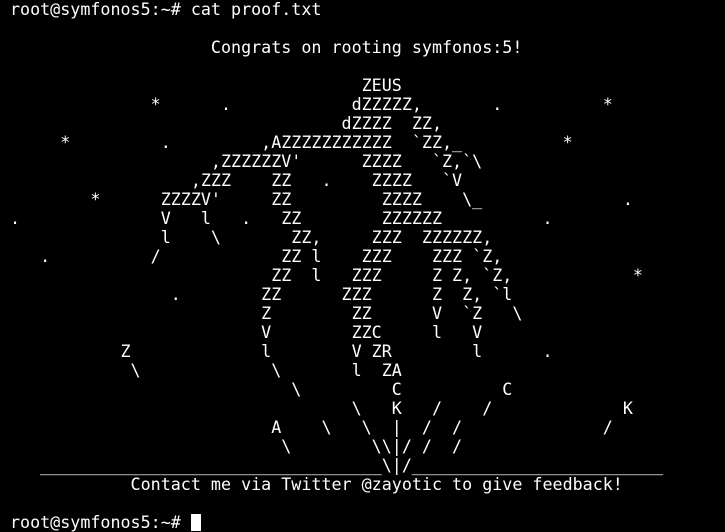 The height and width of the screenshot is (532, 725). What do you see at coordinates (311, 104) in the screenshot?
I see `output-line: * . dZZZZZ, . *` at bounding box center [311, 104].